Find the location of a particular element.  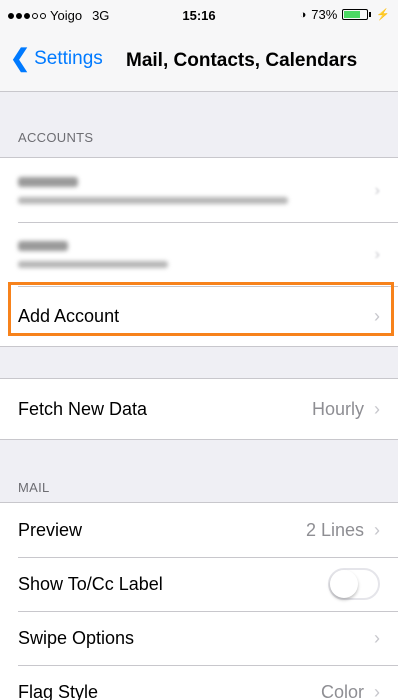

add-account-label: Add Account is located at coordinates (69, 315).